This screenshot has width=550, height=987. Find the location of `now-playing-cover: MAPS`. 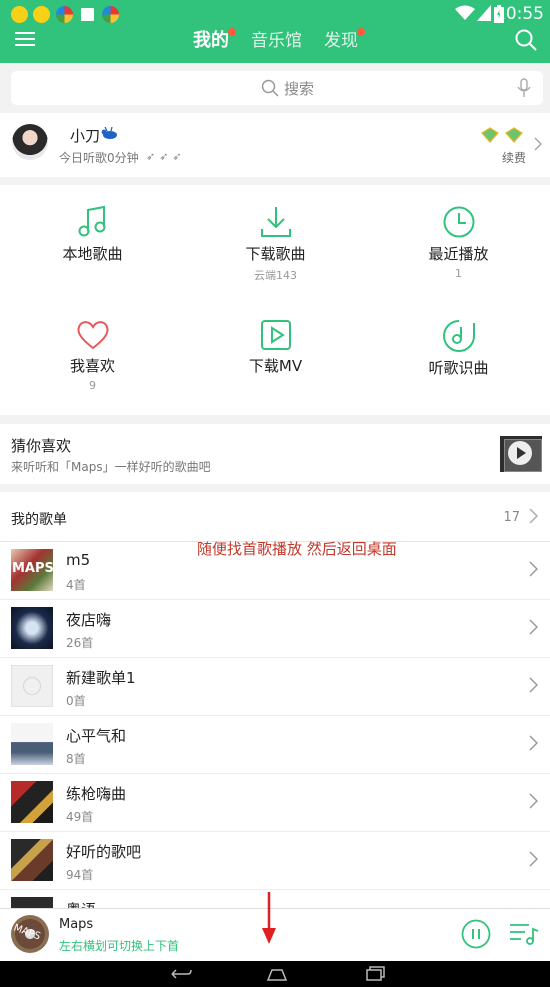

now-playing-cover: MAPS is located at coordinates (30, 934).